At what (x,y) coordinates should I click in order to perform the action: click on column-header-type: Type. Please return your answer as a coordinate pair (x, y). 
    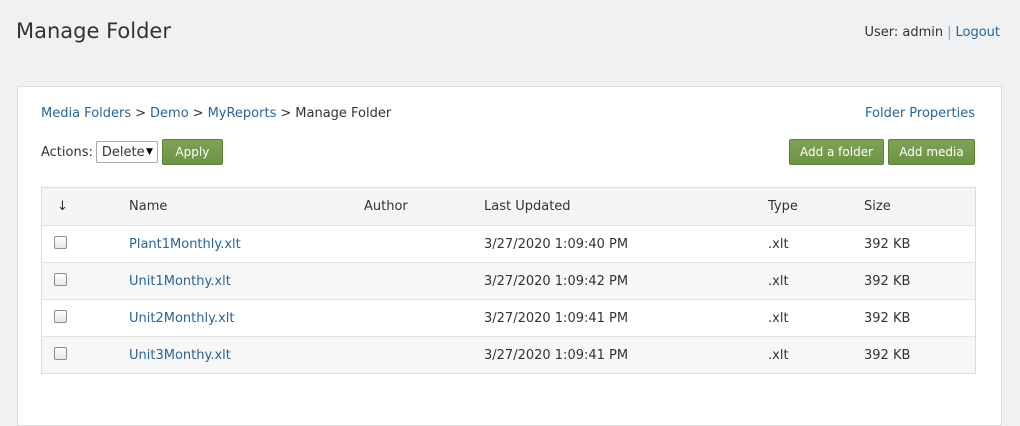
    Looking at the image, I should click on (783, 206).